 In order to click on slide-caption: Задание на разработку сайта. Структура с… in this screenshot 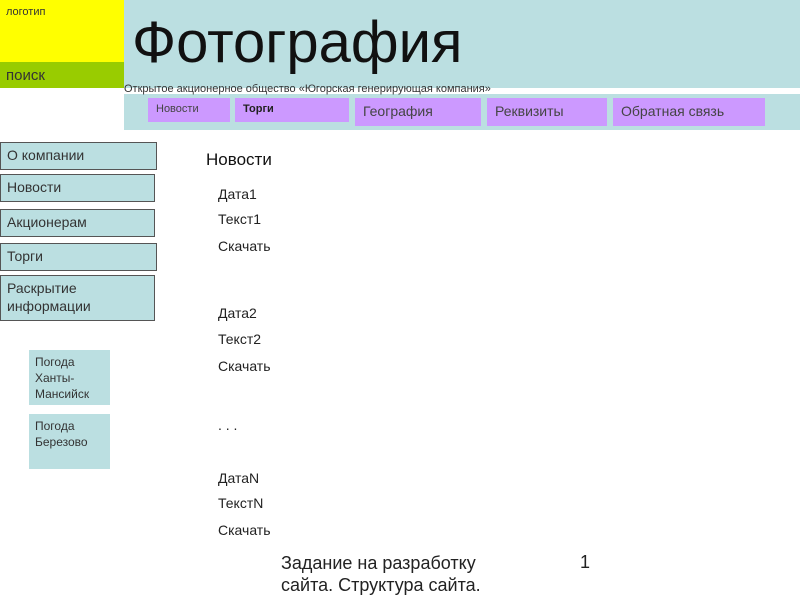, I will do `click(381, 574)`.